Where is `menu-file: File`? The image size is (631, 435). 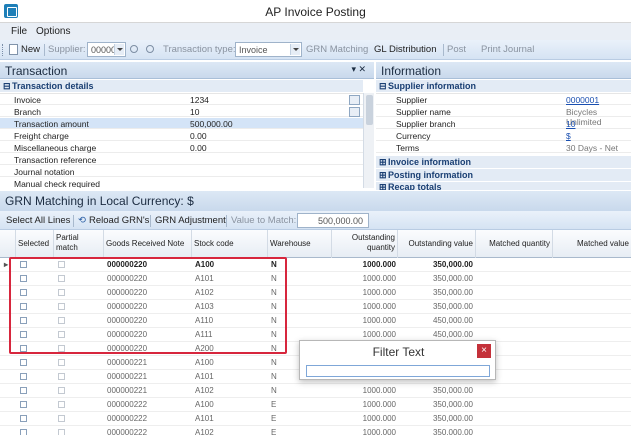
menu-file: File is located at coordinates (19, 31).